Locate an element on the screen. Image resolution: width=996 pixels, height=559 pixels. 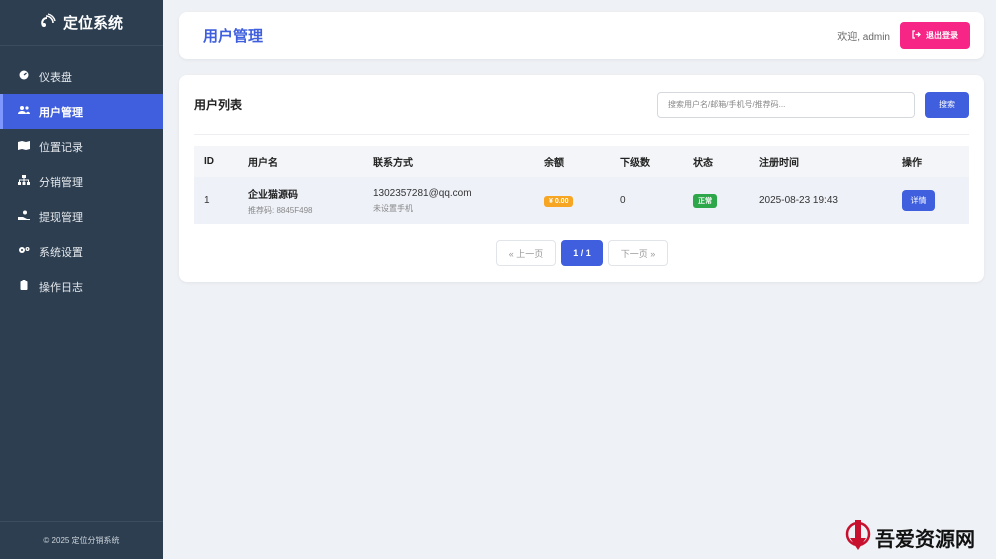
search-bar: 搜索 is located at coordinates (813, 104).